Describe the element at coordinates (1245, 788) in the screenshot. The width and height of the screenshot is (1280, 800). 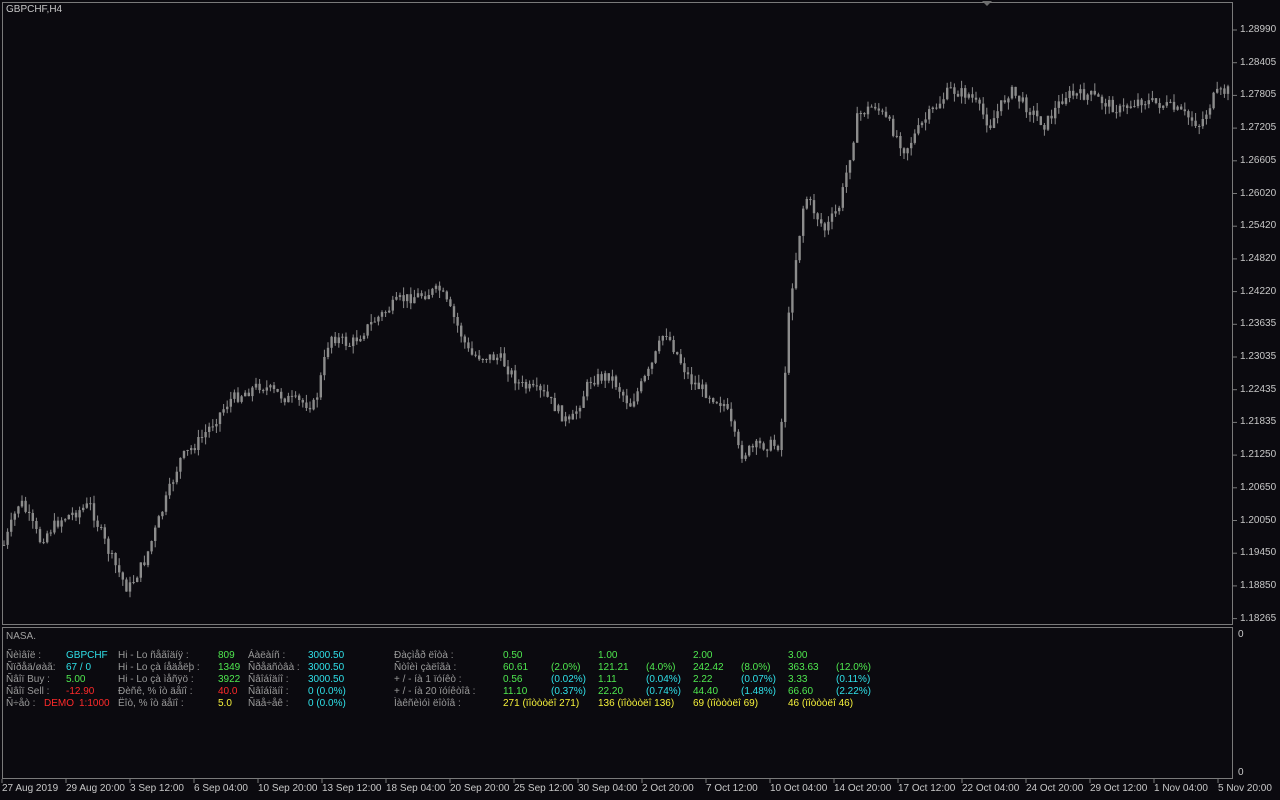
I see `time-axis-label: 5 Nov 20:00` at that location.